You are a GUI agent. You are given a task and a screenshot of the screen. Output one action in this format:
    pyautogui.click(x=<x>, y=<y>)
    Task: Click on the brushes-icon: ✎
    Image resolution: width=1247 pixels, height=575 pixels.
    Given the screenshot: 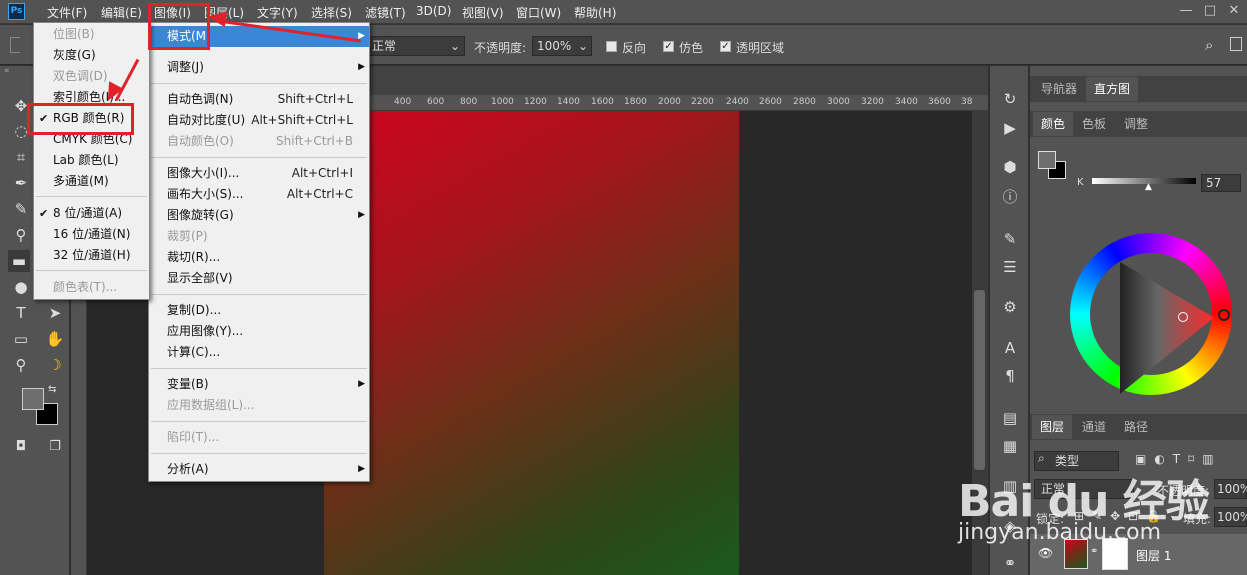 What is the action you would take?
    pyautogui.click(x=1010, y=239)
    